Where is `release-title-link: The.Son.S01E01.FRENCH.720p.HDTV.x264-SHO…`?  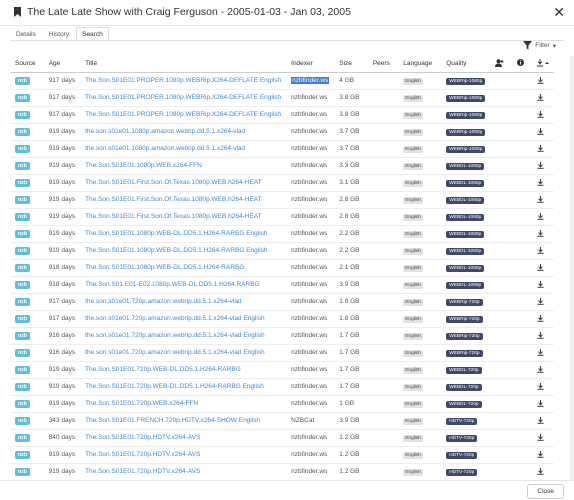
release-title-link: The.Son.S01E01.FRENCH.720p.HDTV.x264-SHO… is located at coordinates (183, 420).